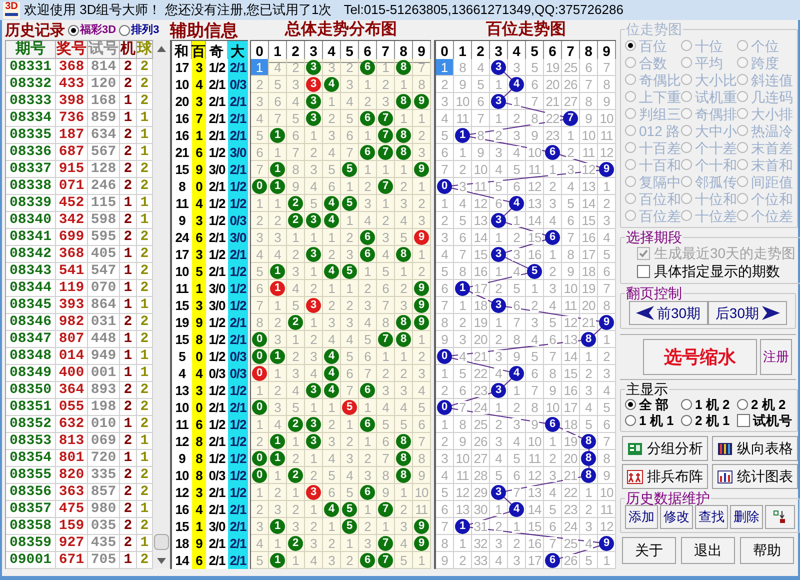  I want to click on miss-count: 26, so click(570, 560).